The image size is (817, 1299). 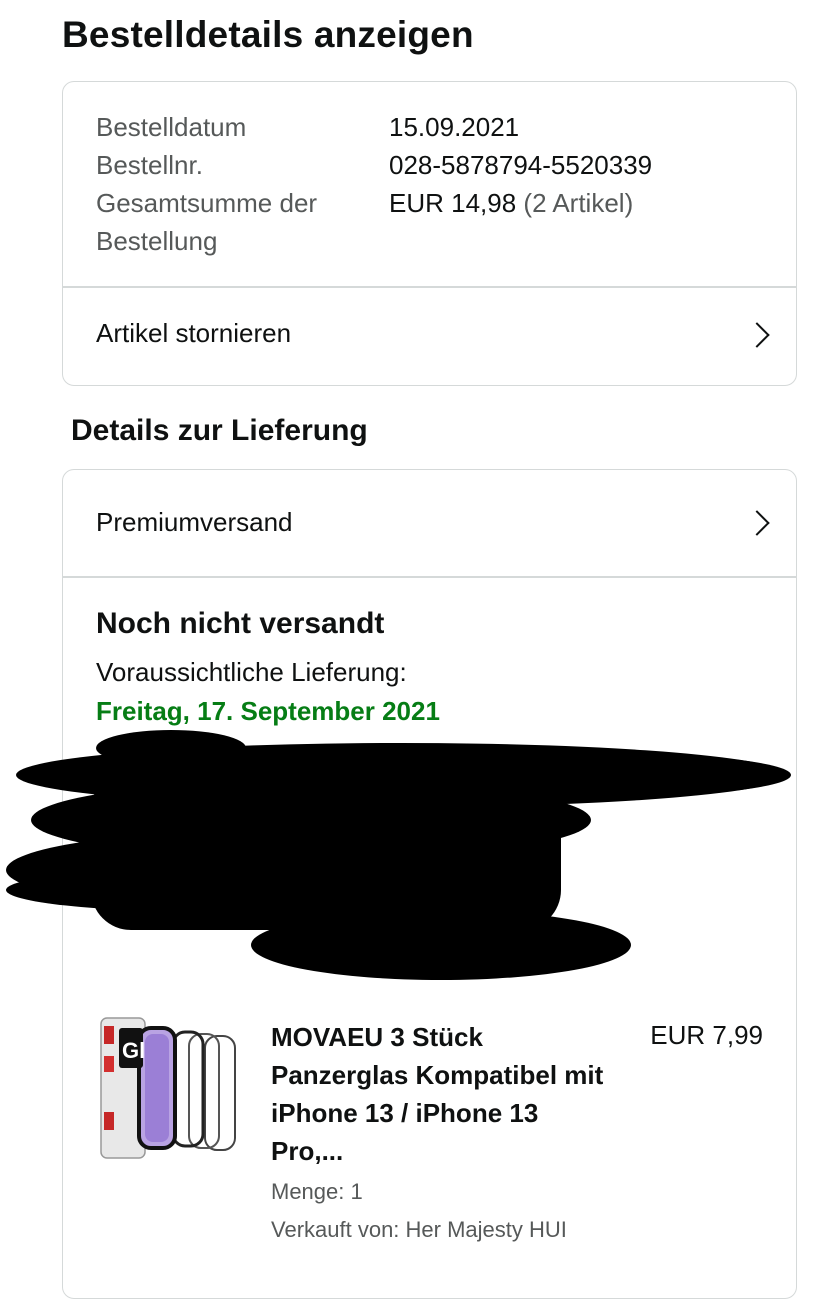 What do you see at coordinates (169, 1089) in the screenshot?
I see `product-thumbnail: Gl` at bounding box center [169, 1089].